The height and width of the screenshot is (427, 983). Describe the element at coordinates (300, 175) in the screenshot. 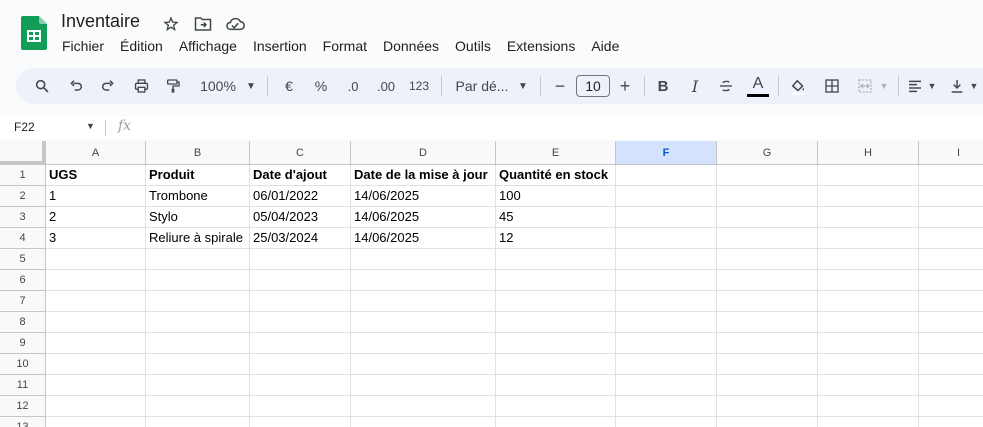

I see `cell-c1: Date d'ajout` at that location.